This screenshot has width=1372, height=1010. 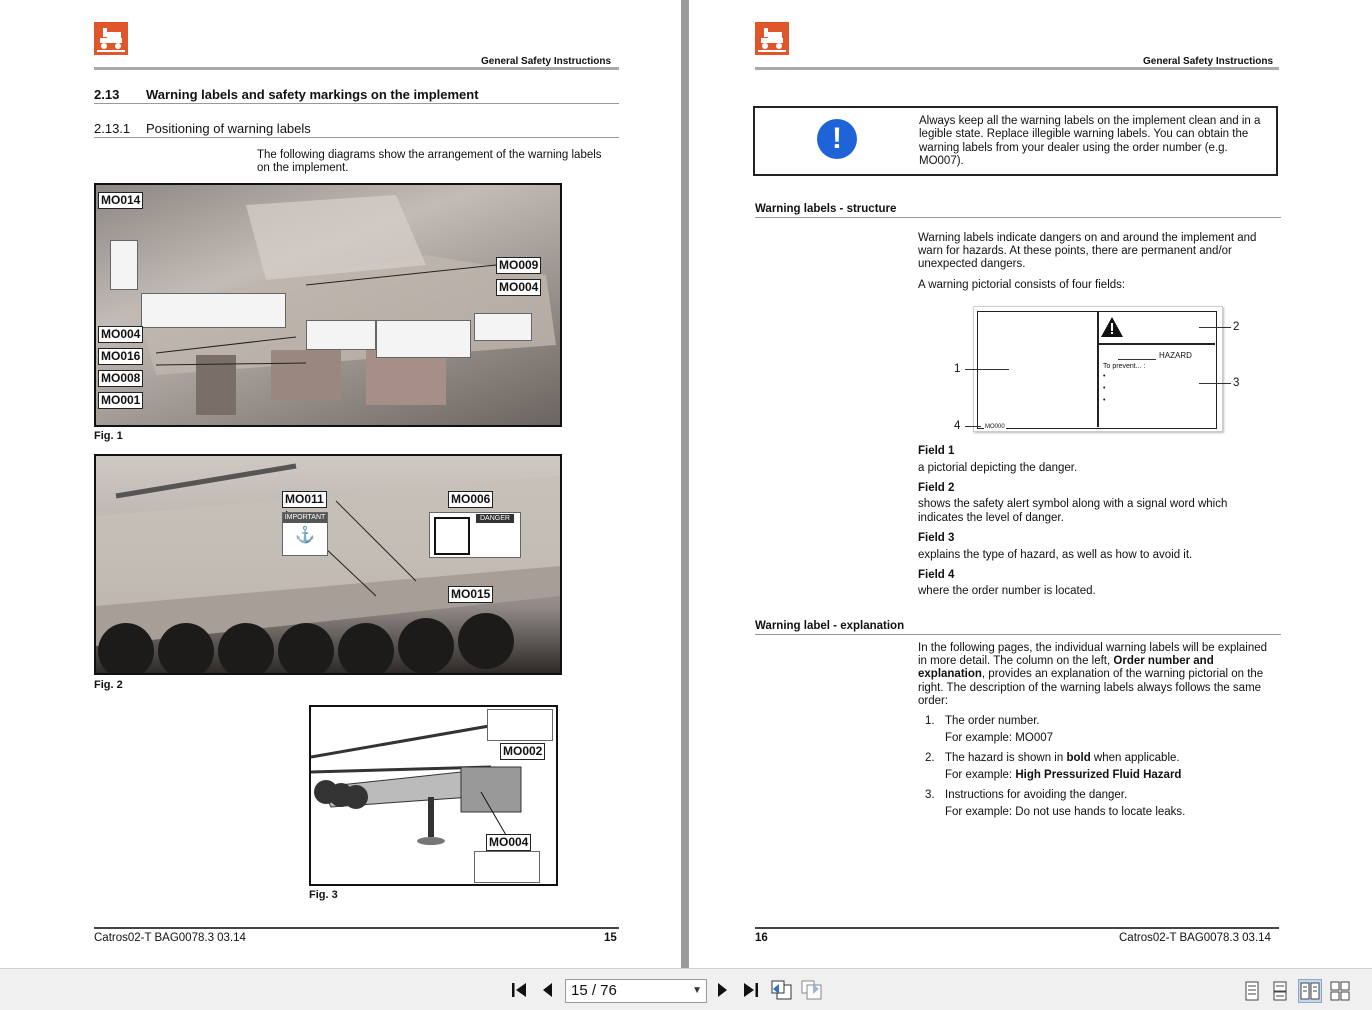 What do you see at coordinates (1252, 991) in the screenshot?
I see `single-page-view-icon` at bounding box center [1252, 991].